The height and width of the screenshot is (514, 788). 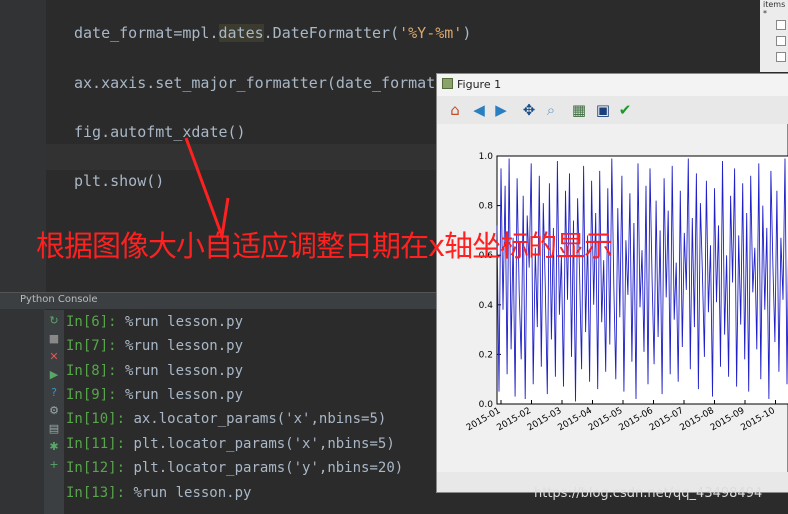 I want to click on arrow-stroke, so click(x=207, y=189).